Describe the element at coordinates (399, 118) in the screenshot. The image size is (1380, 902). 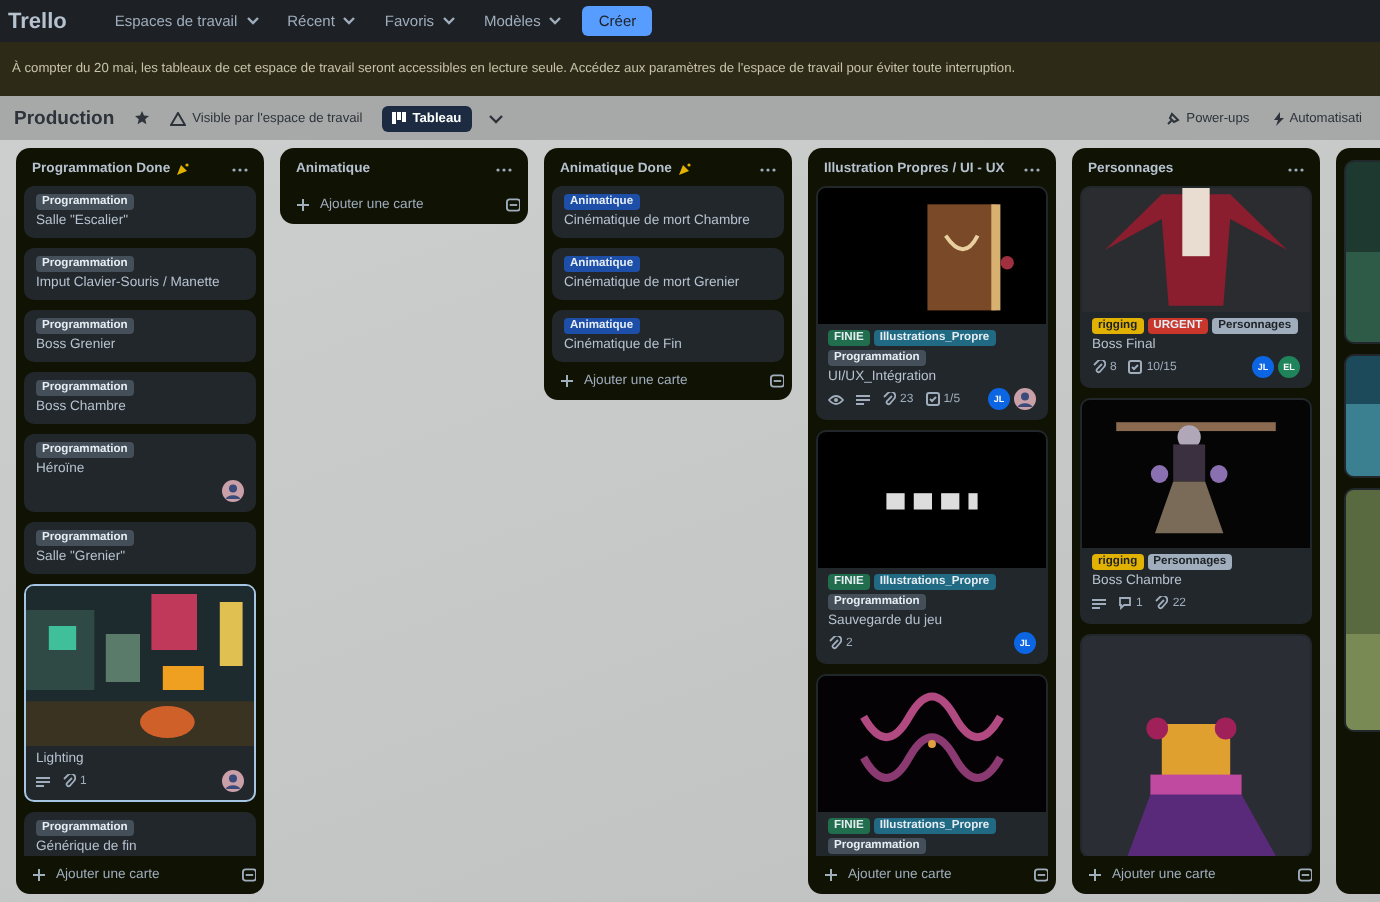
I see `board-icon` at that location.